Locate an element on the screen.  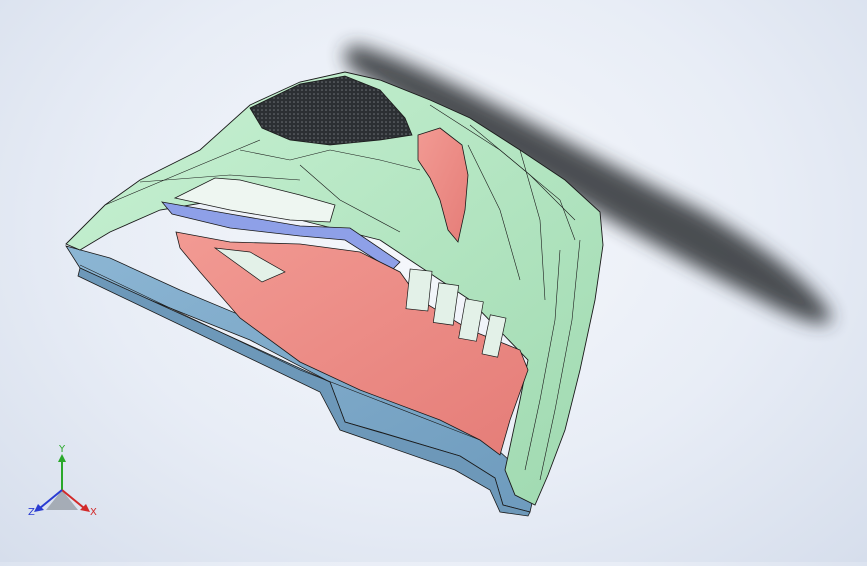
x-axis-label: X is located at coordinates (93, 512).